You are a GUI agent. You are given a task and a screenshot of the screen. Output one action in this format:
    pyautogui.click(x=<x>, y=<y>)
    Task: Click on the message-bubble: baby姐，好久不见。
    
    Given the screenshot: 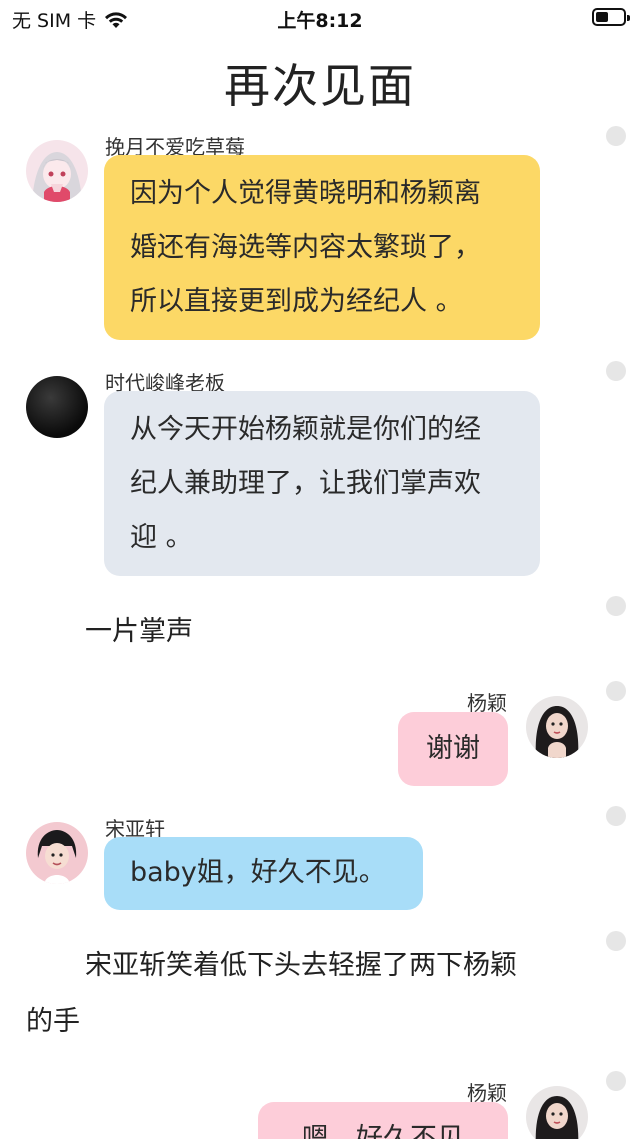 What is the action you would take?
    pyautogui.click(x=263, y=873)
    